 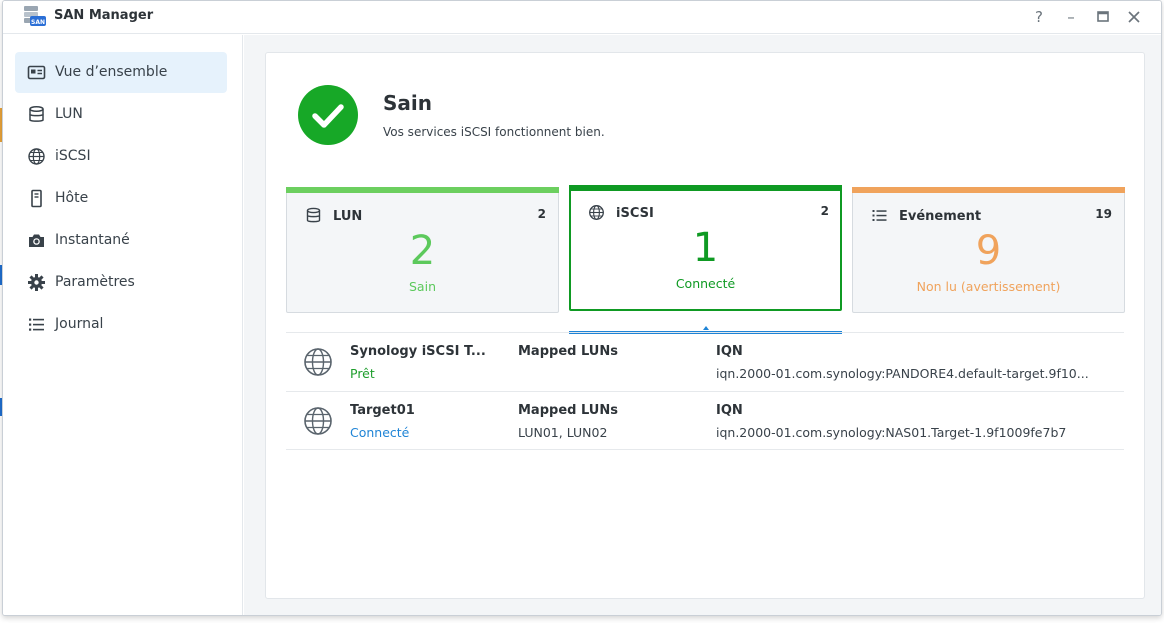 I want to click on sidebar-item-snapshot: Instantané, so click(x=121, y=240).